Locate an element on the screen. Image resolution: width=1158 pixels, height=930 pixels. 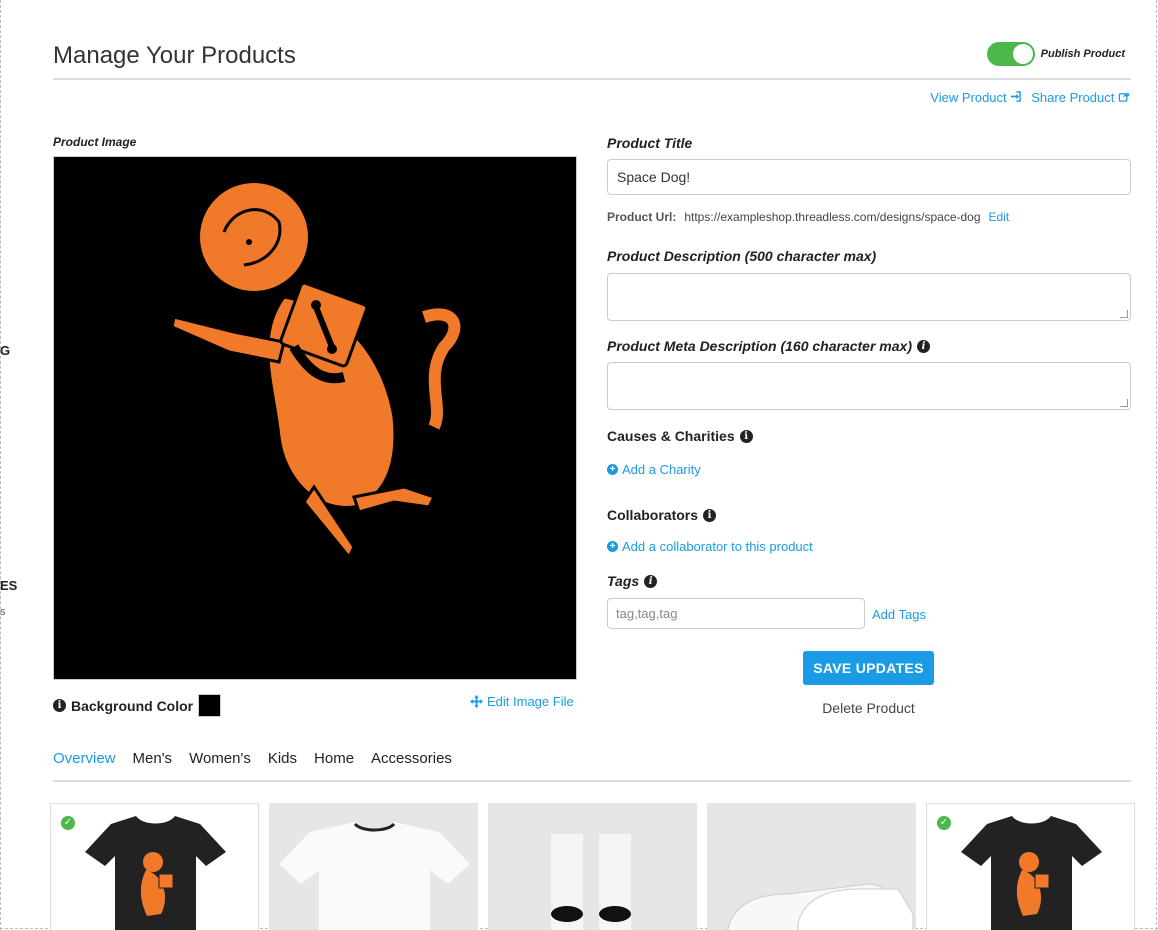
product-card-tshirt-white is located at coordinates (373, 866).